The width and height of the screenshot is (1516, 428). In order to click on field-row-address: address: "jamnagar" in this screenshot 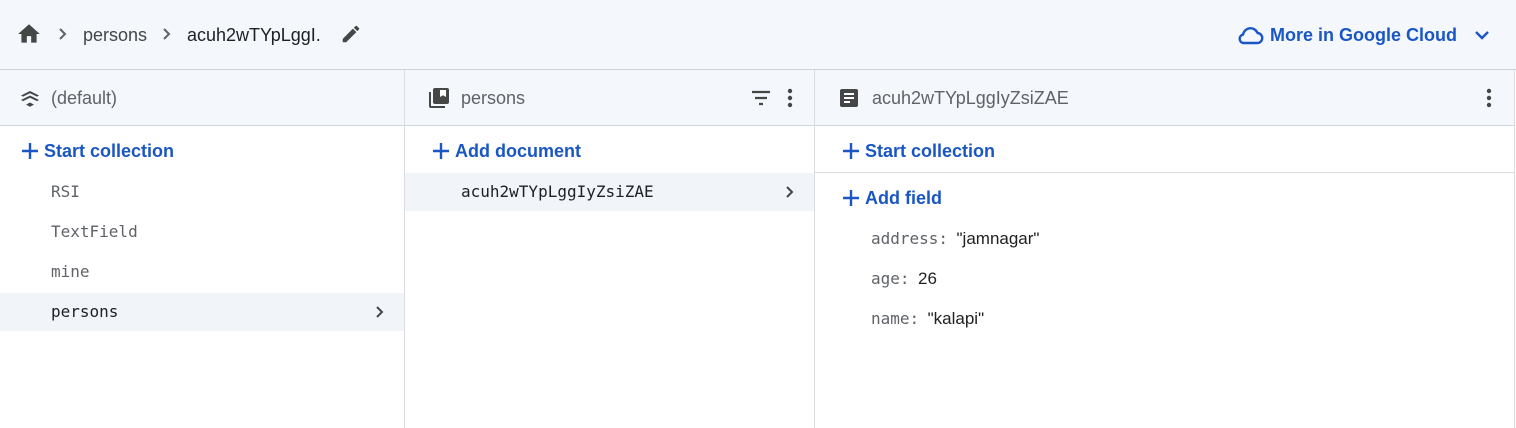, I will do `click(955, 241)`.